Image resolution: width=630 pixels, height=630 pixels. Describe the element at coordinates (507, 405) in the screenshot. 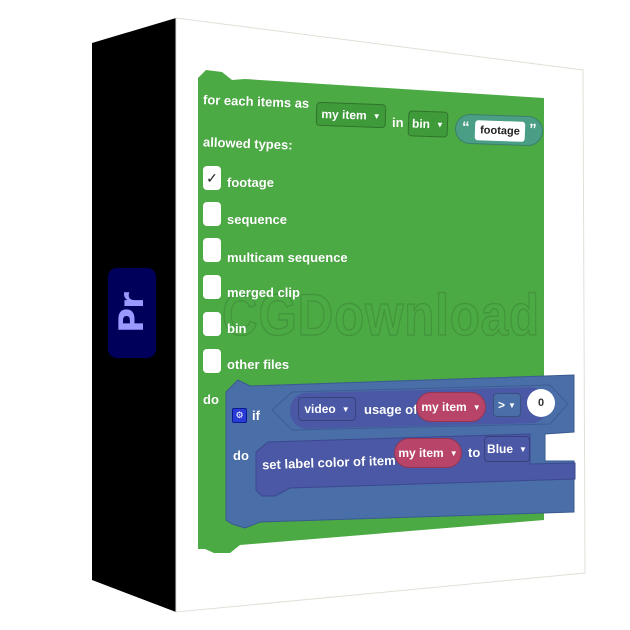

I see `operator-dropdown: > ▼` at that location.